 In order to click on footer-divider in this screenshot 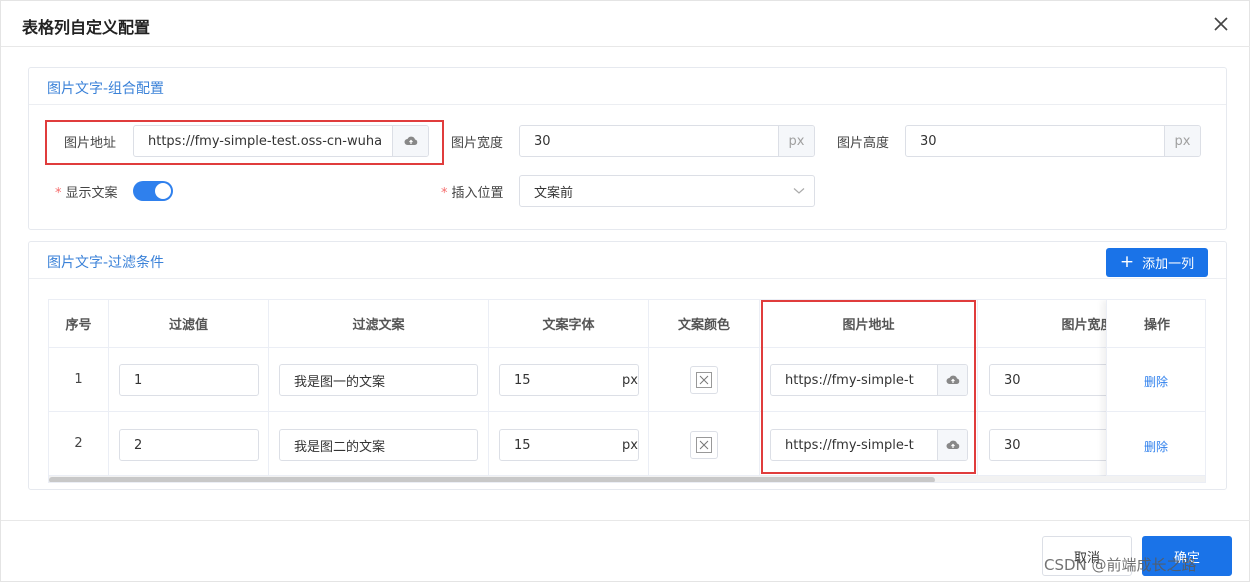, I will do `click(625, 520)`.